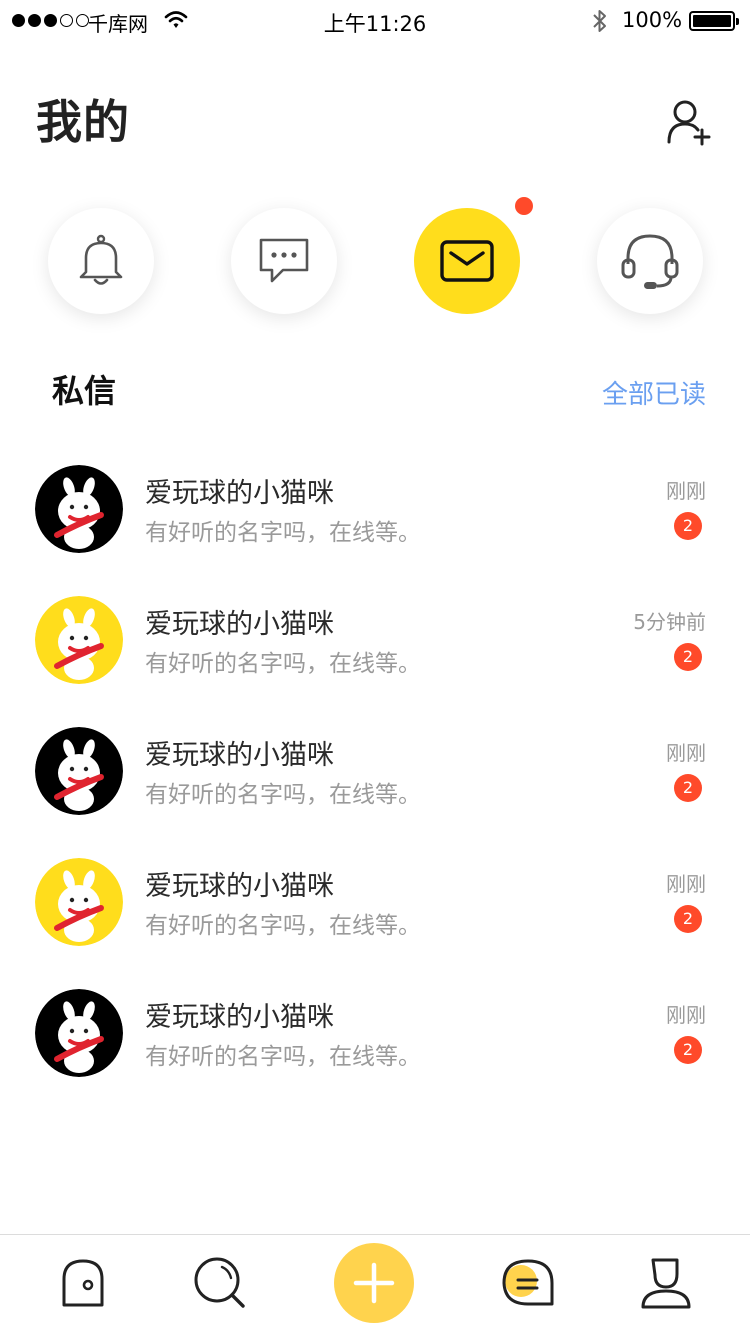  Describe the element at coordinates (599, 21) in the screenshot. I see `bluetooth-icon` at that location.